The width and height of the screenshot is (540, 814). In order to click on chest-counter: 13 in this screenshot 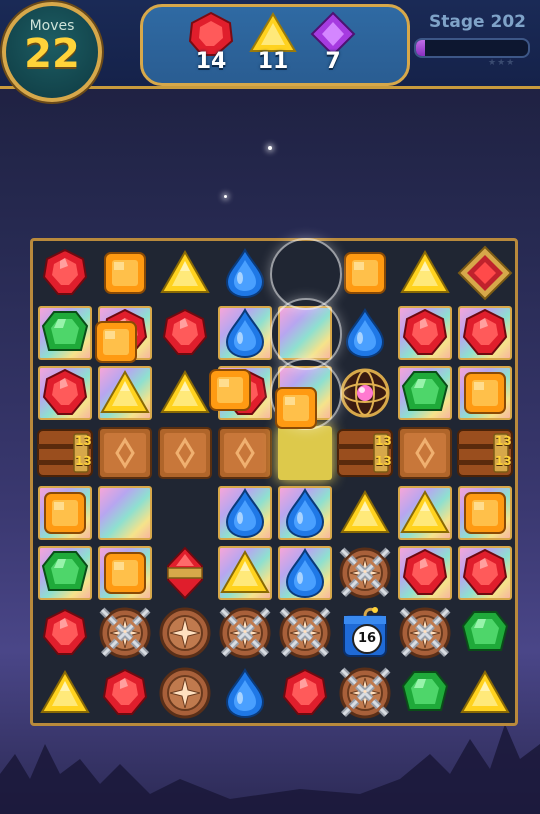, I will do `click(383, 461)`.